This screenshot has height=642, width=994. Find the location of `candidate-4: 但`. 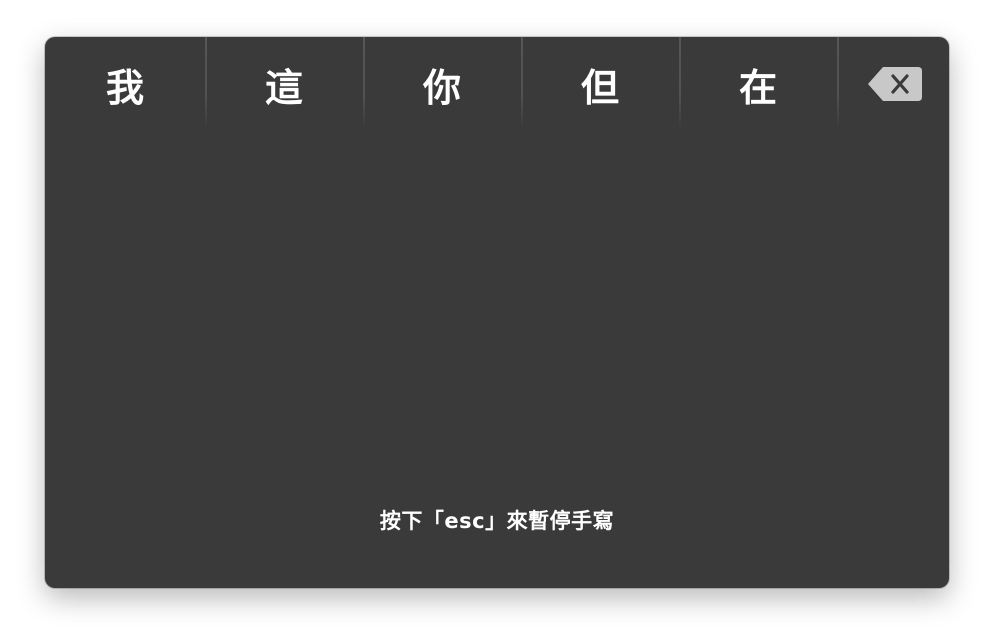

candidate-4: 但 is located at coordinates (600, 85).